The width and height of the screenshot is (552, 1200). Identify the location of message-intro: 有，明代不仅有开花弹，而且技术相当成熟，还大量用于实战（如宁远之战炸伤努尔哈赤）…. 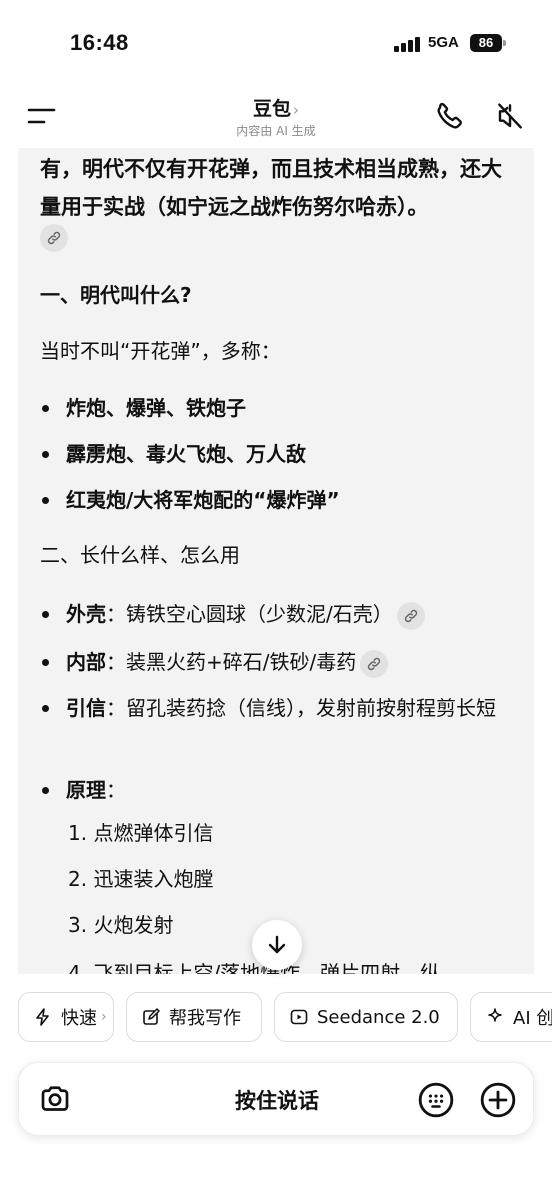
(280, 188).